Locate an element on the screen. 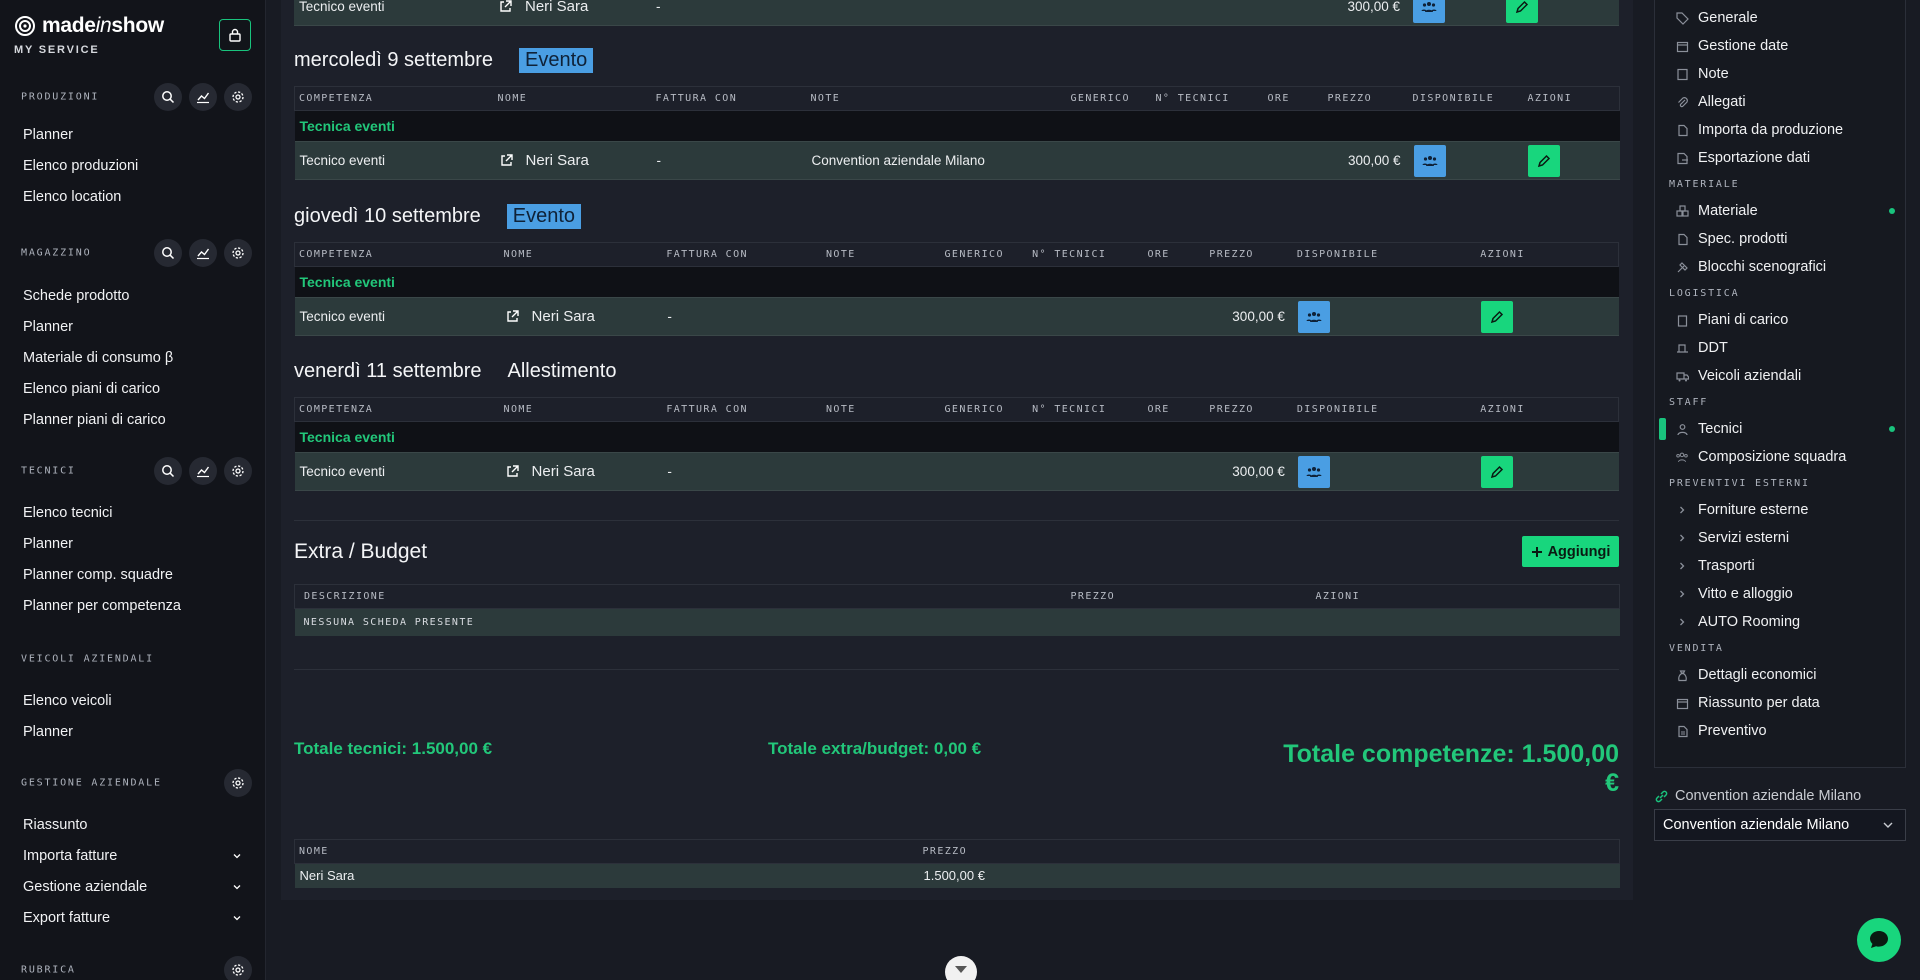 The width and height of the screenshot is (1920, 980). total-competenze: Totale competenze: 1.500,00 € is located at coordinates (1451, 768).